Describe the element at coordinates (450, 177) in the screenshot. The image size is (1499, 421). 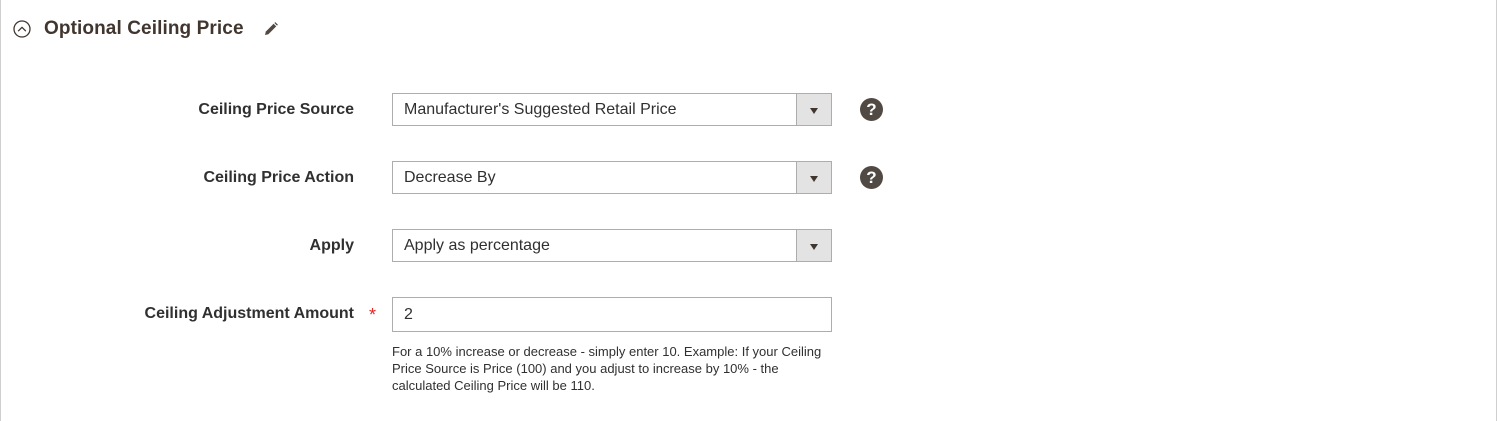
I see `ceiling-price-action-value: Decrease By` at that location.